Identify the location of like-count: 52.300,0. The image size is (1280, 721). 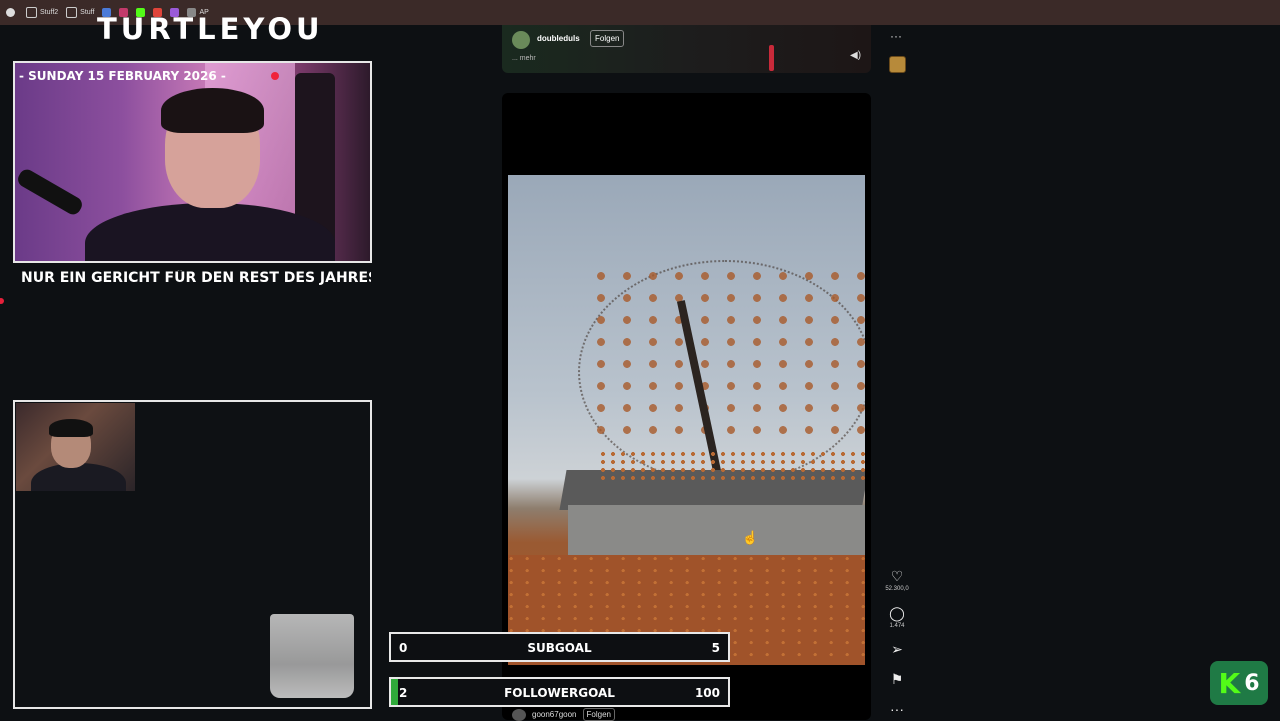
(897, 589).